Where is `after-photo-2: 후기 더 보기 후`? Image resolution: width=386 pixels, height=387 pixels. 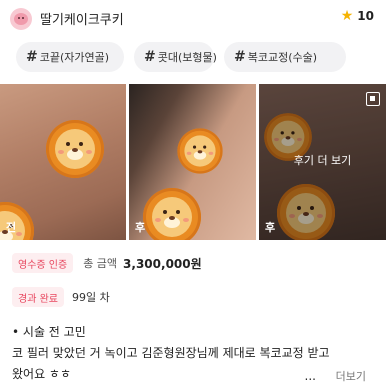
after-photo-2: 후기 더 보기 후 is located at coordinates (322, 162).